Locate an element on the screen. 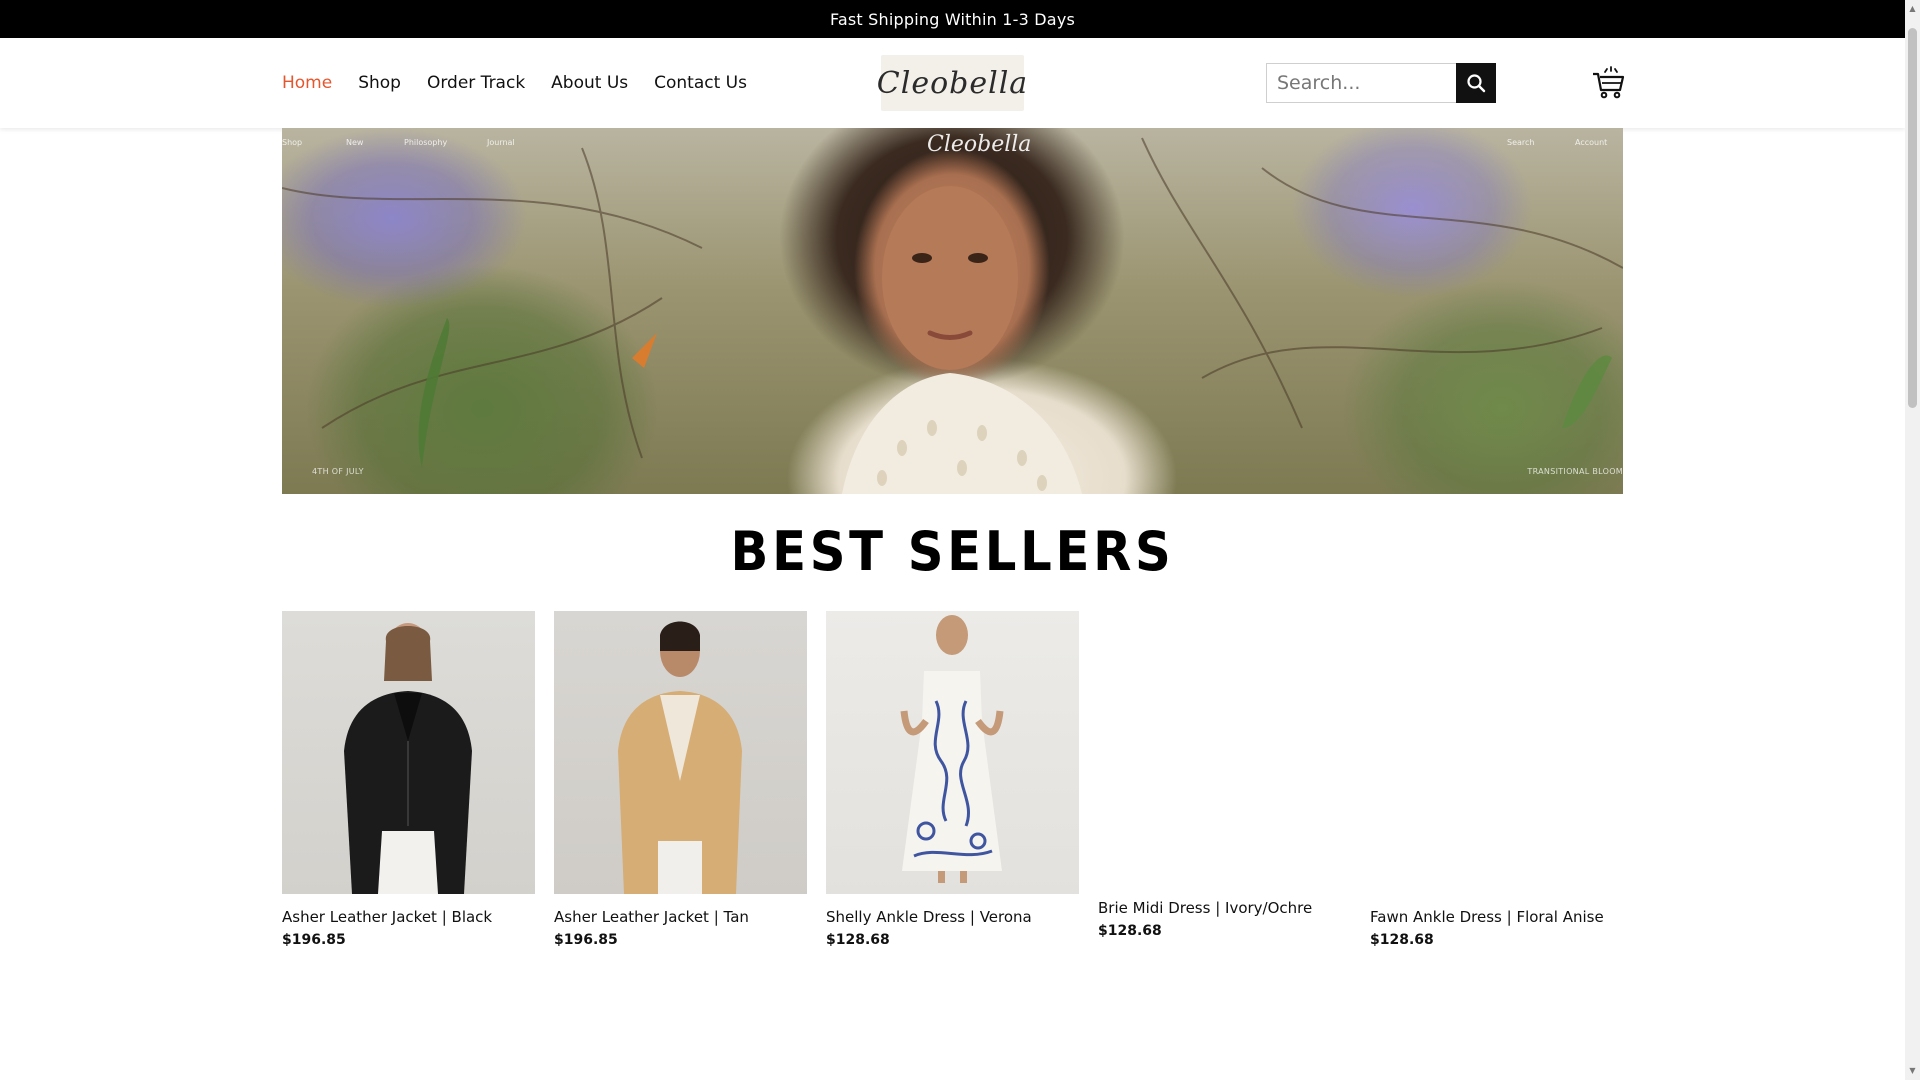 The height and width of the screenshot is (1080, 1920). search-button is located at coordinates (1476, 83).